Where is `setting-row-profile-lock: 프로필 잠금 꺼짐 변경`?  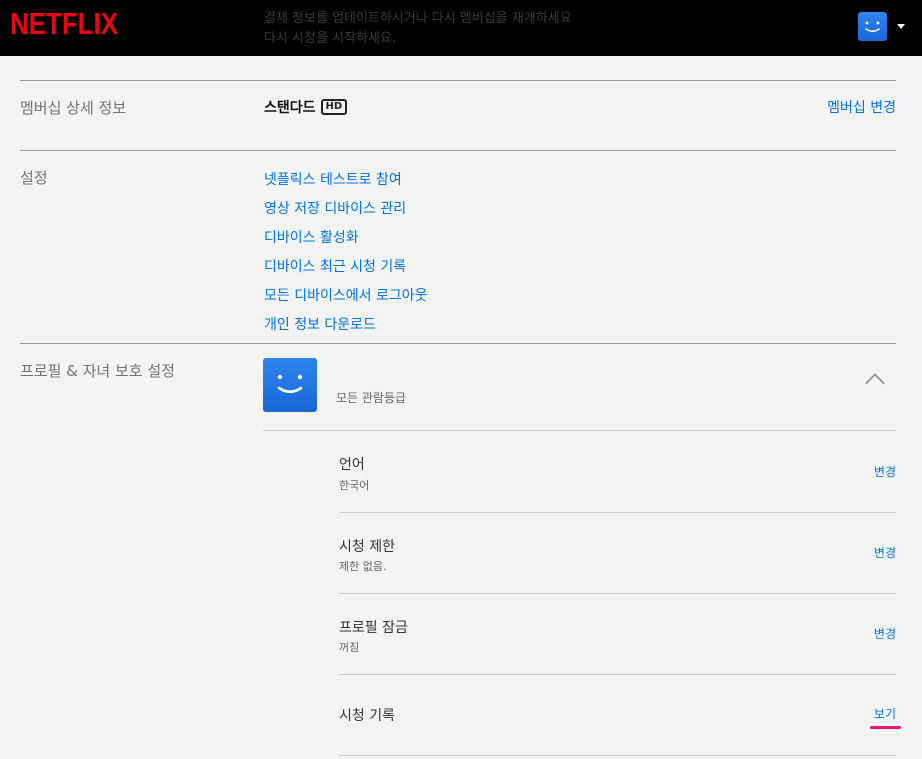
setting-row-profile-lock: 프로필 잠금 꺼짐 변경 is located at coordinates (617, 634).